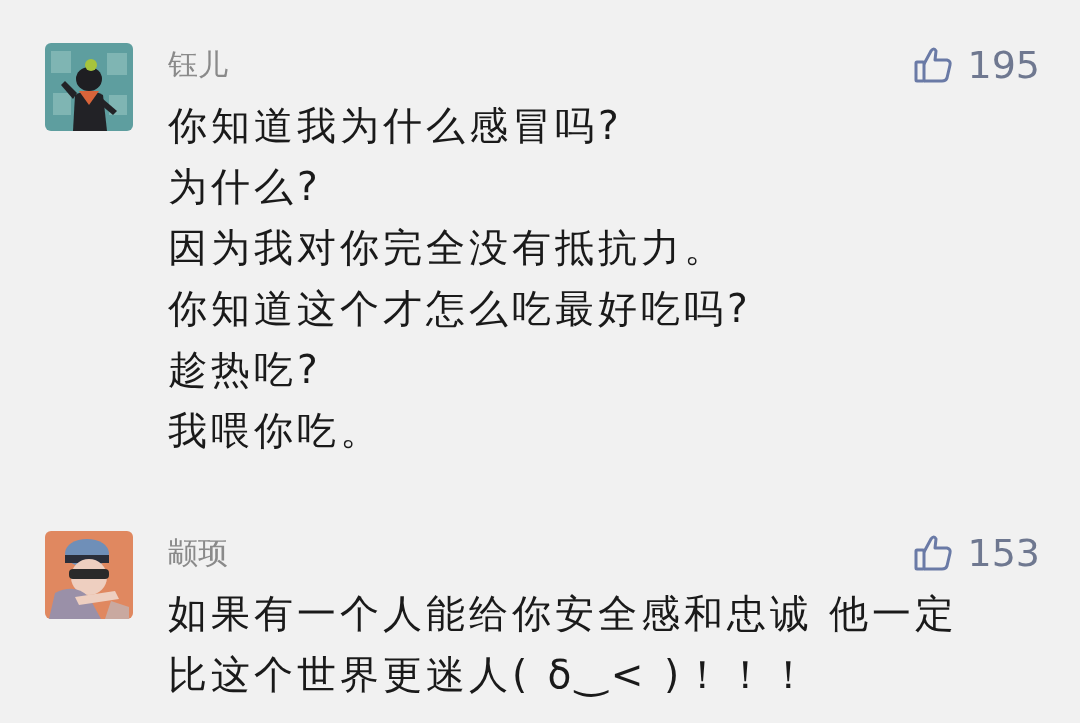  Describe the element at coordinates (491, 675) in the screenshot. I see `comment-line: 比这个世界更迷人( δ‿< )！！！` at that location.